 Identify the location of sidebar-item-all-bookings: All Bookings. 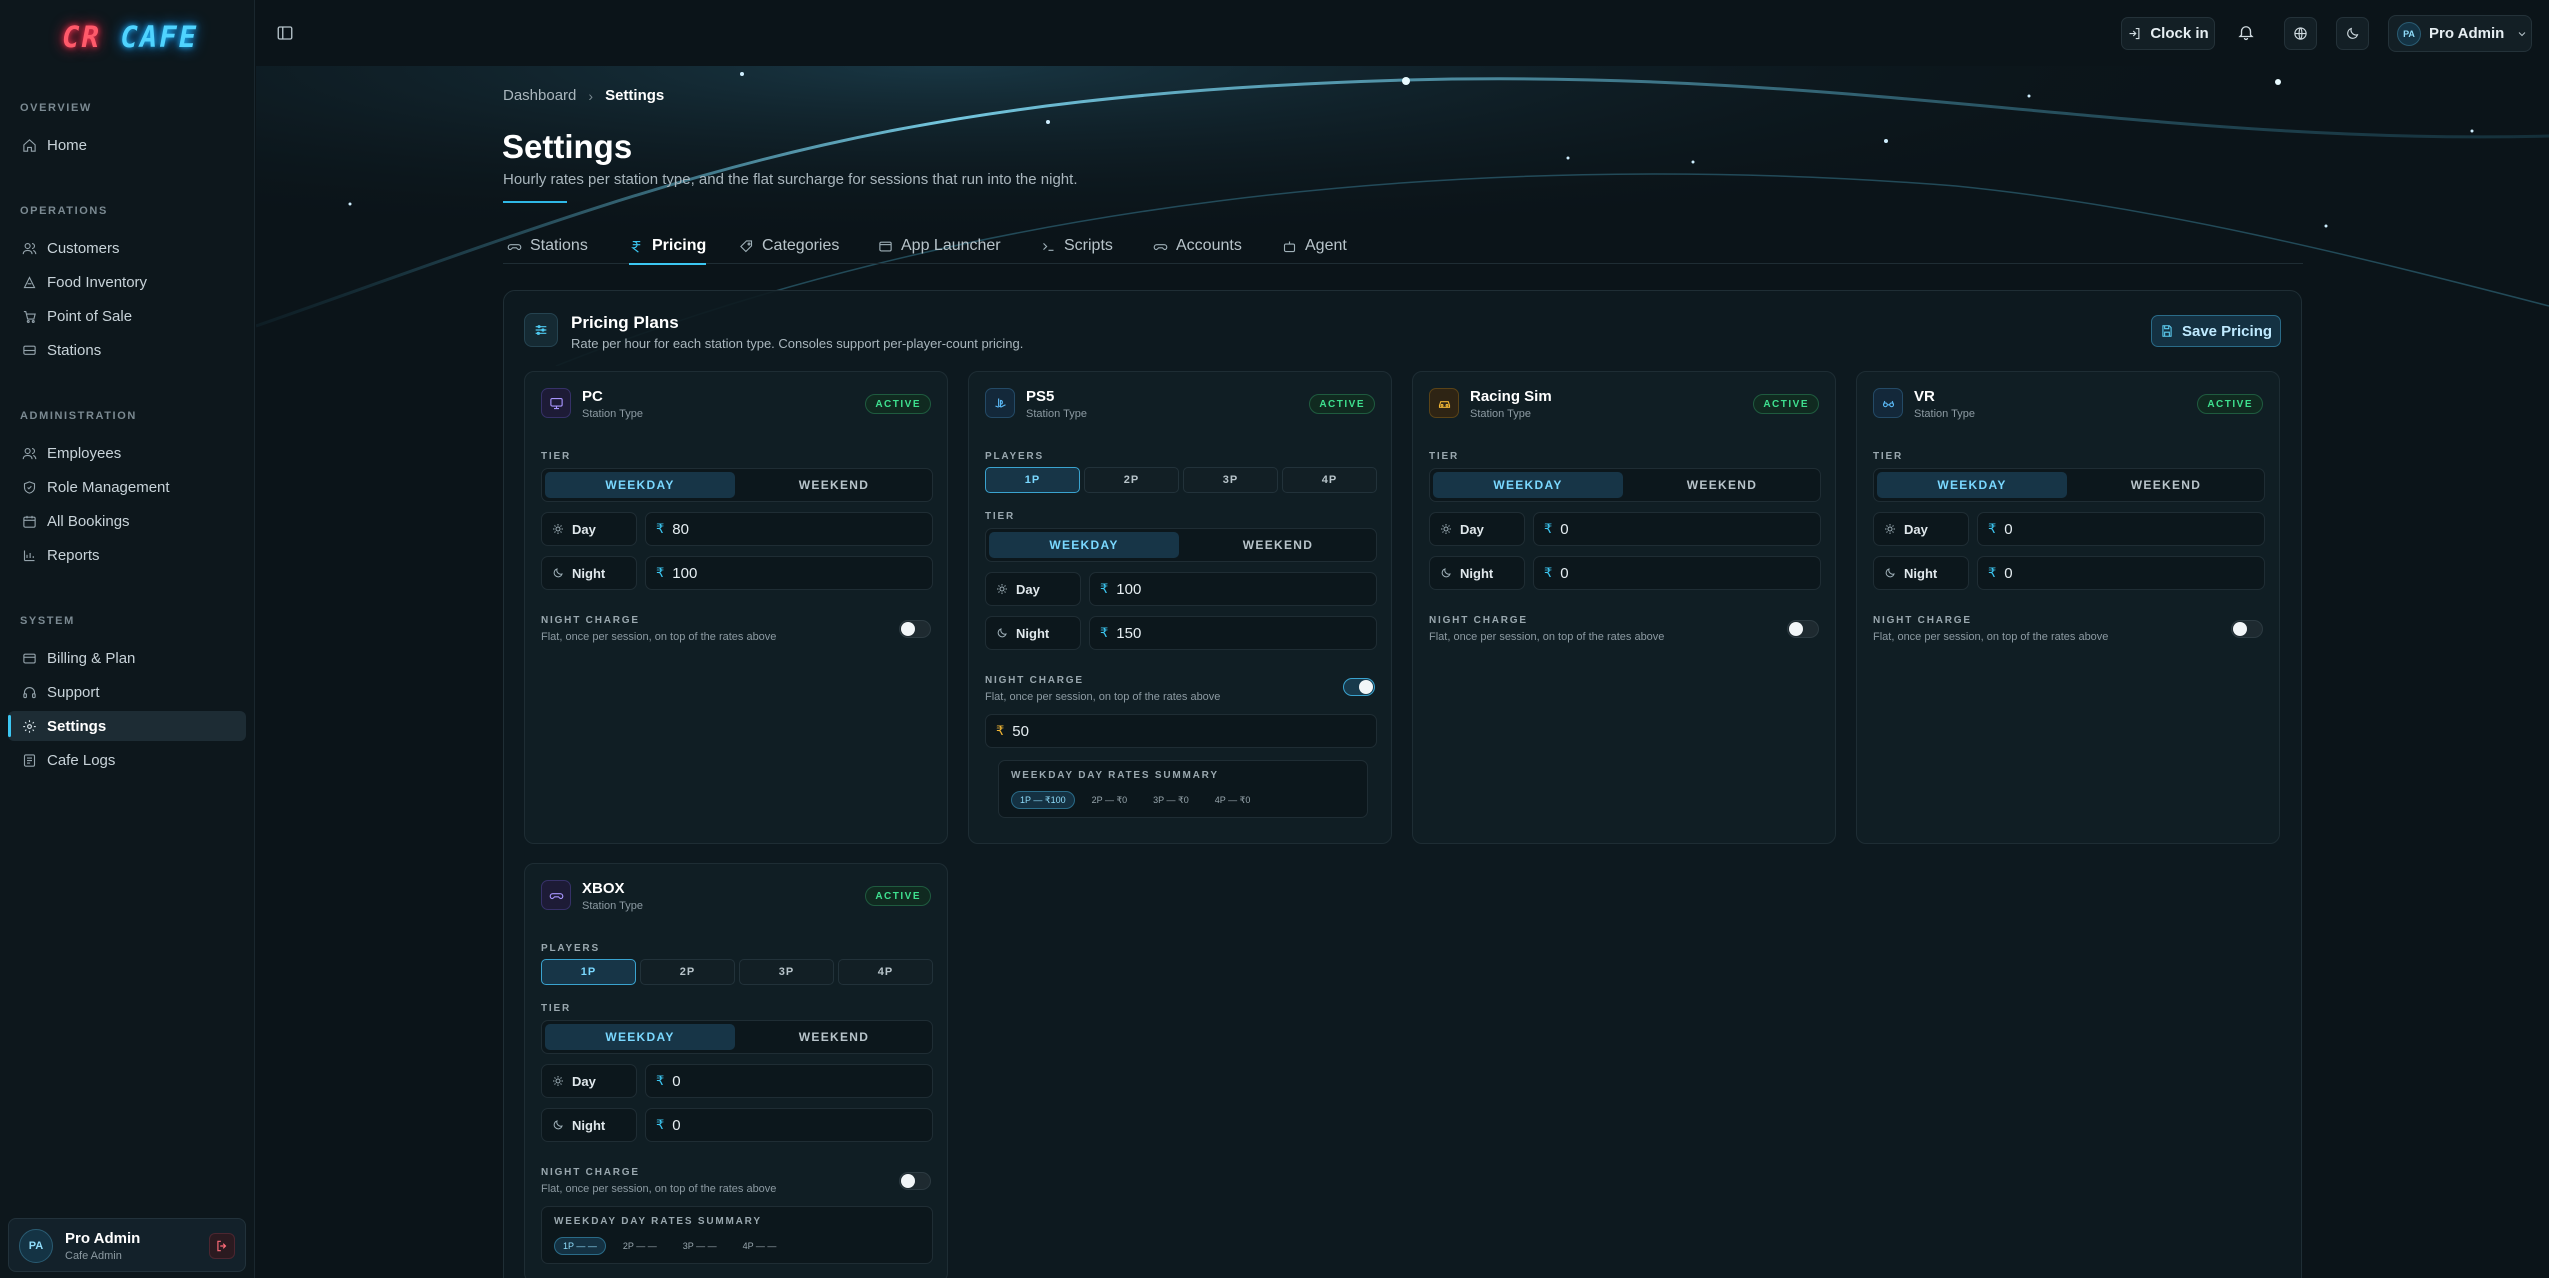
(127, 521).